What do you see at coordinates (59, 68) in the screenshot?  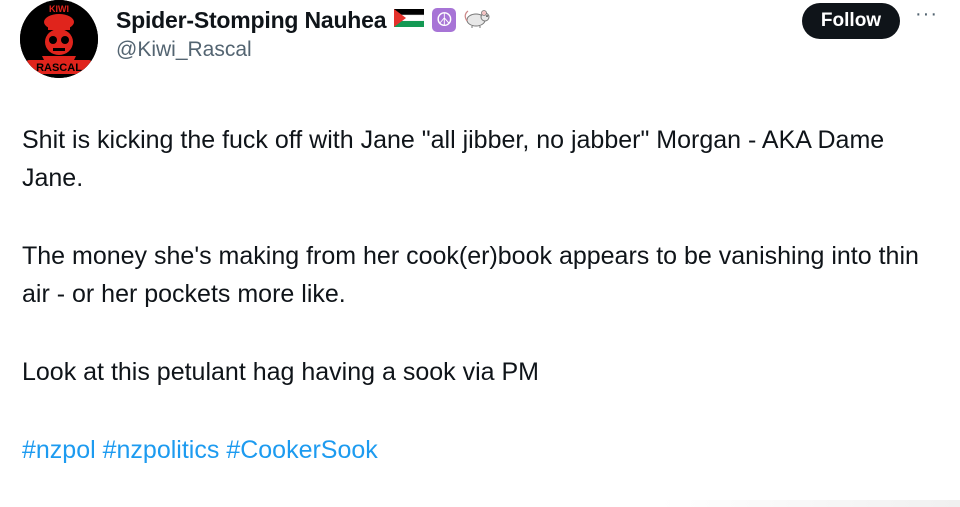 I see `avatar-text-bottom: RASCAL` at bounding box center [59, 68].